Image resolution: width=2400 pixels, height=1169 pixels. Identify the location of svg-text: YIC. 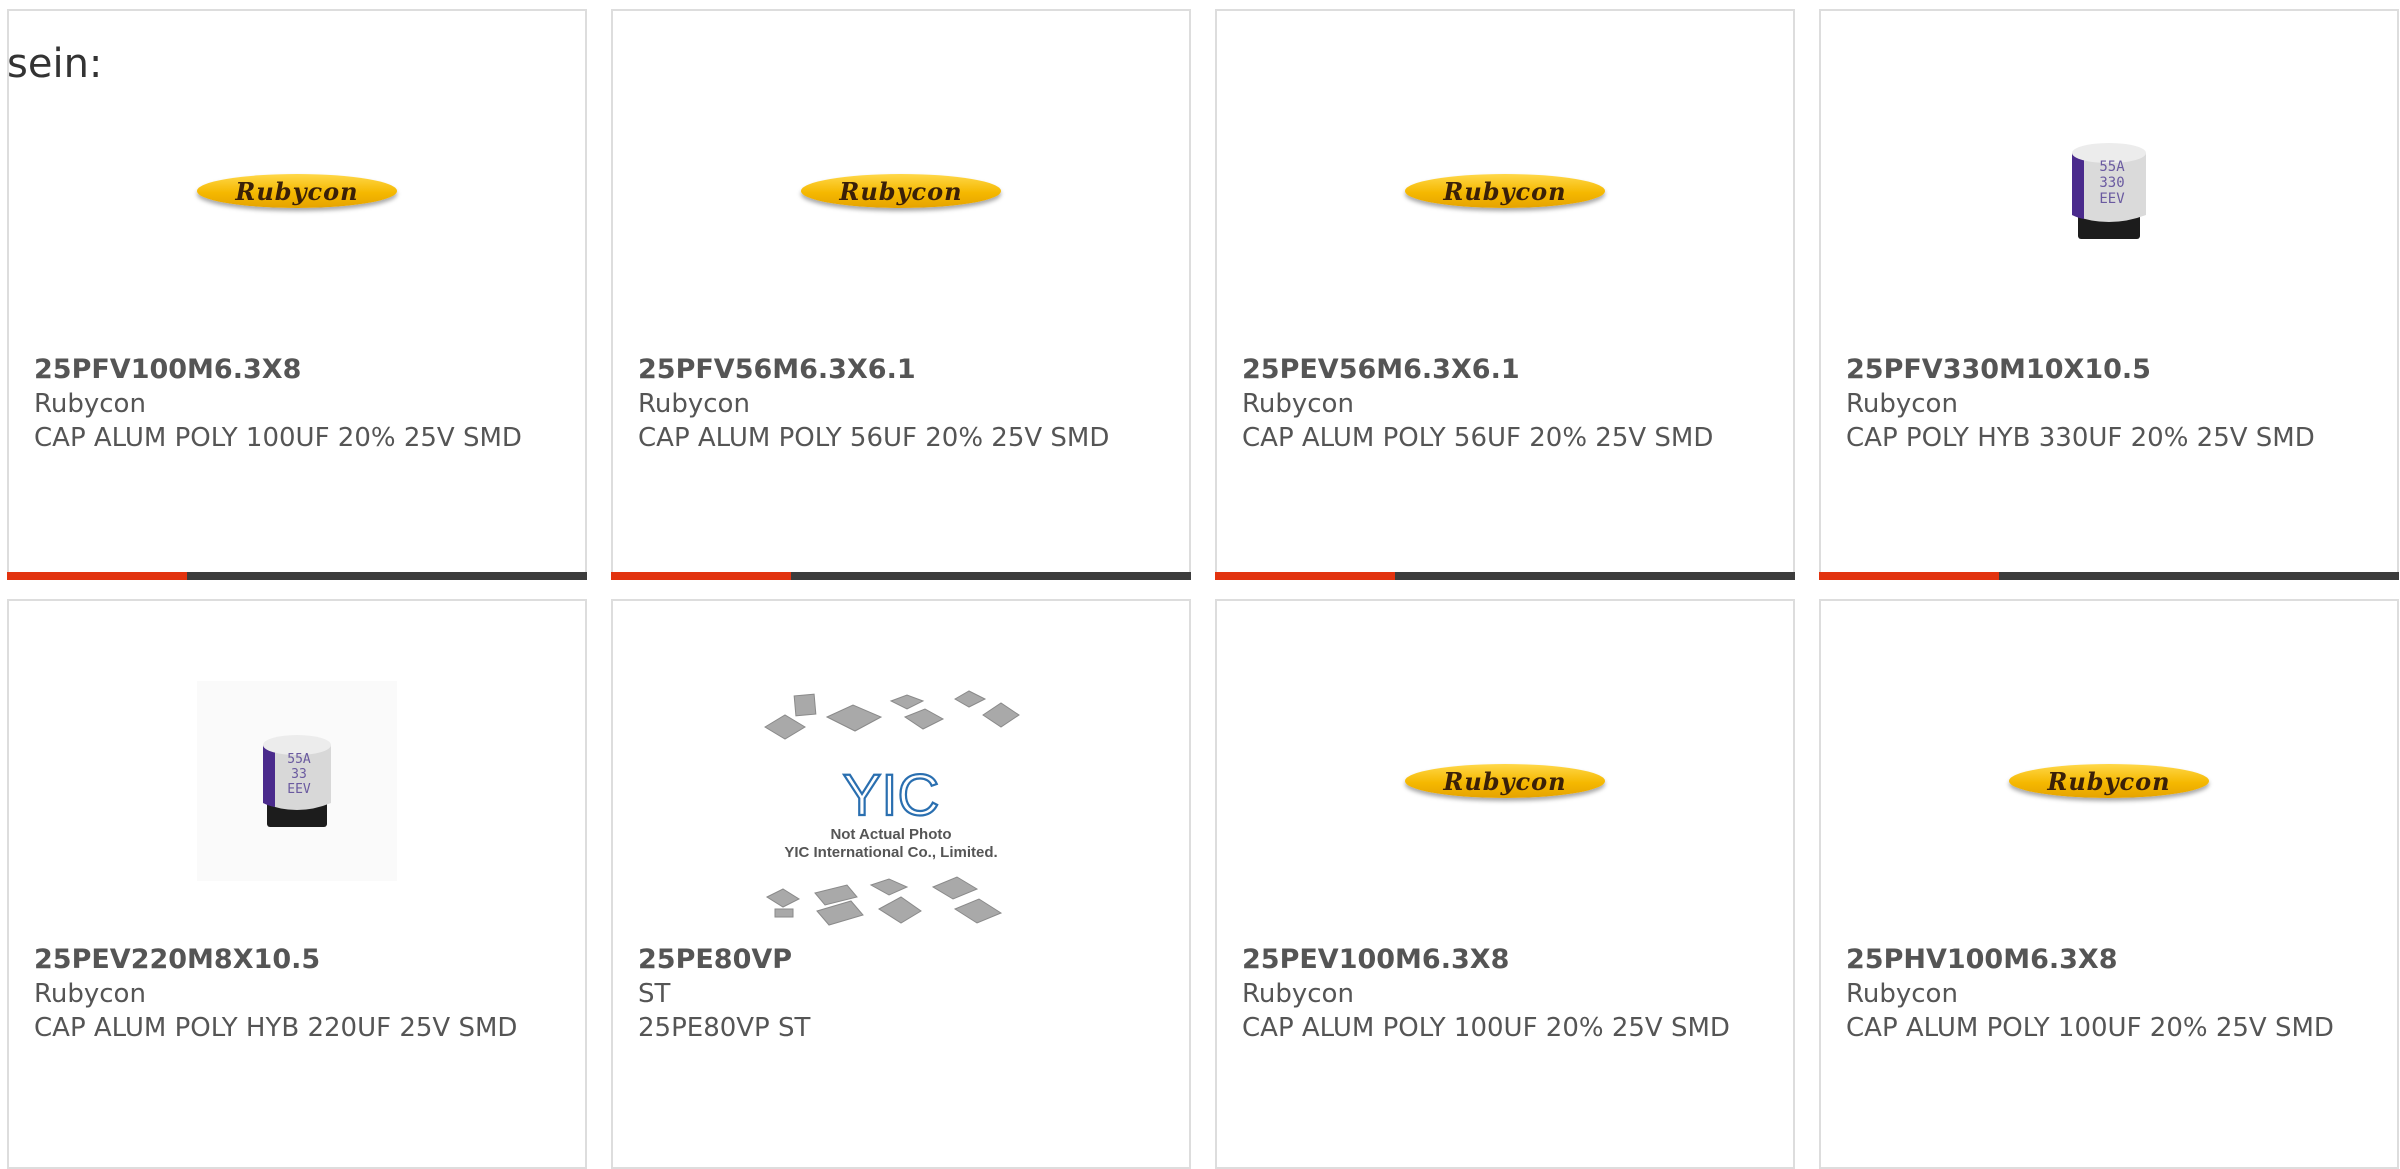
(891, 795).